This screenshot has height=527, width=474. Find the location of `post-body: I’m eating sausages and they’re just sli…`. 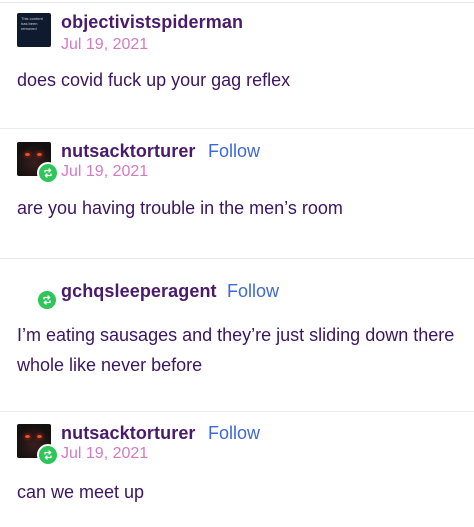

post-body: I’m eating sausages and they’re just sli… is located at coordinates (236, 350).